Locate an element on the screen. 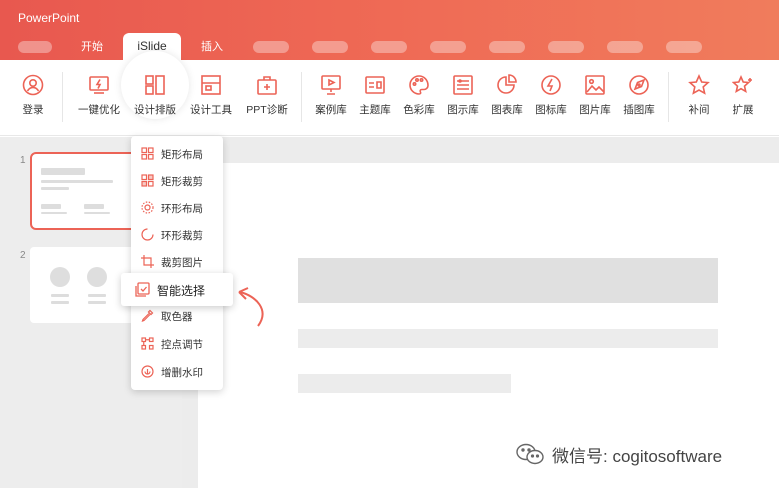 This screenshot has height=488, width=779. watermark-icon is located at coordinates (147, 371).